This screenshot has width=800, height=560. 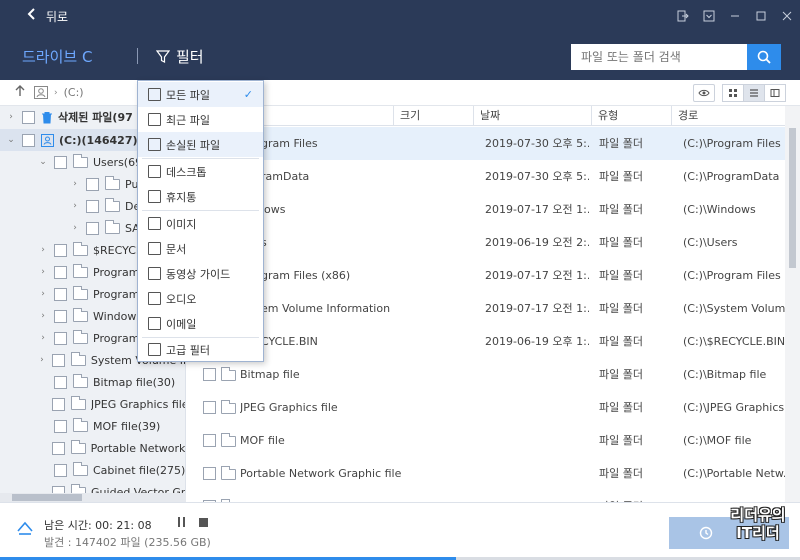 What do you see at coordinates (433, 116) in the screenshot?
I see `column-header-size: 크기` at bounding box center [433, 116].